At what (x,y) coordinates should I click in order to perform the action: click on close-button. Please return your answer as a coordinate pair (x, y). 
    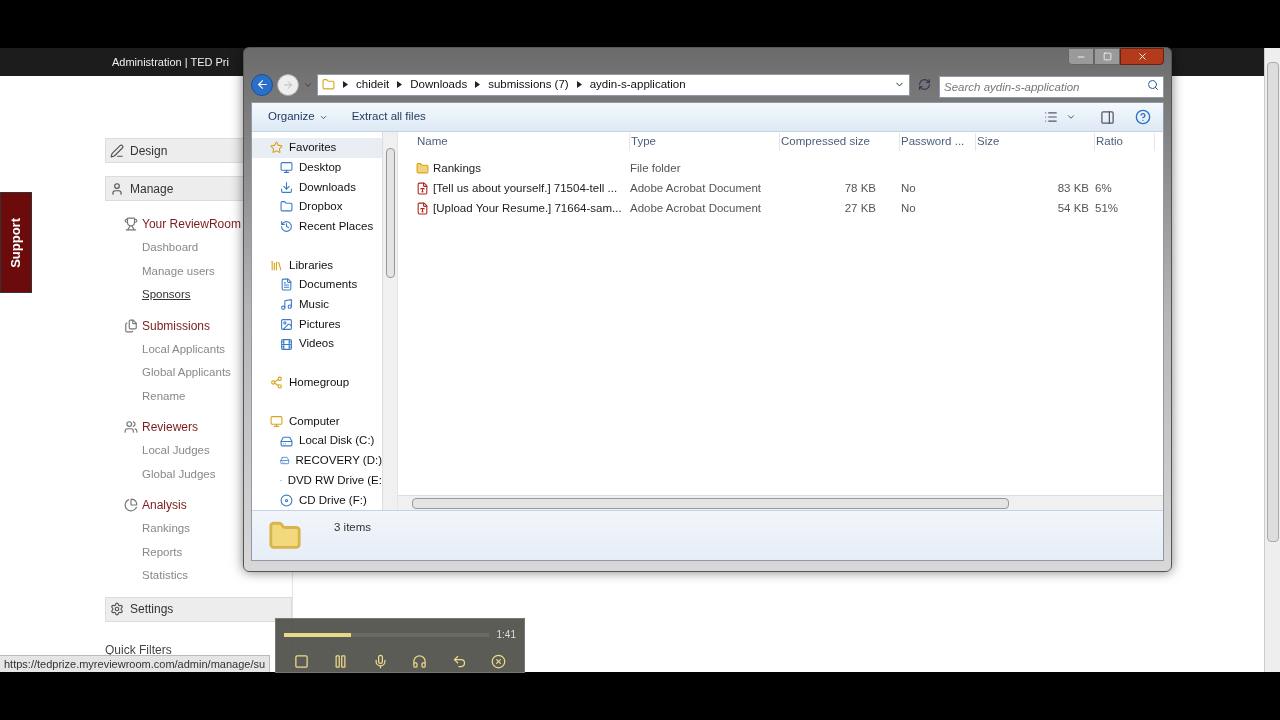
    Looking at the image, I should click on (1142, 56).